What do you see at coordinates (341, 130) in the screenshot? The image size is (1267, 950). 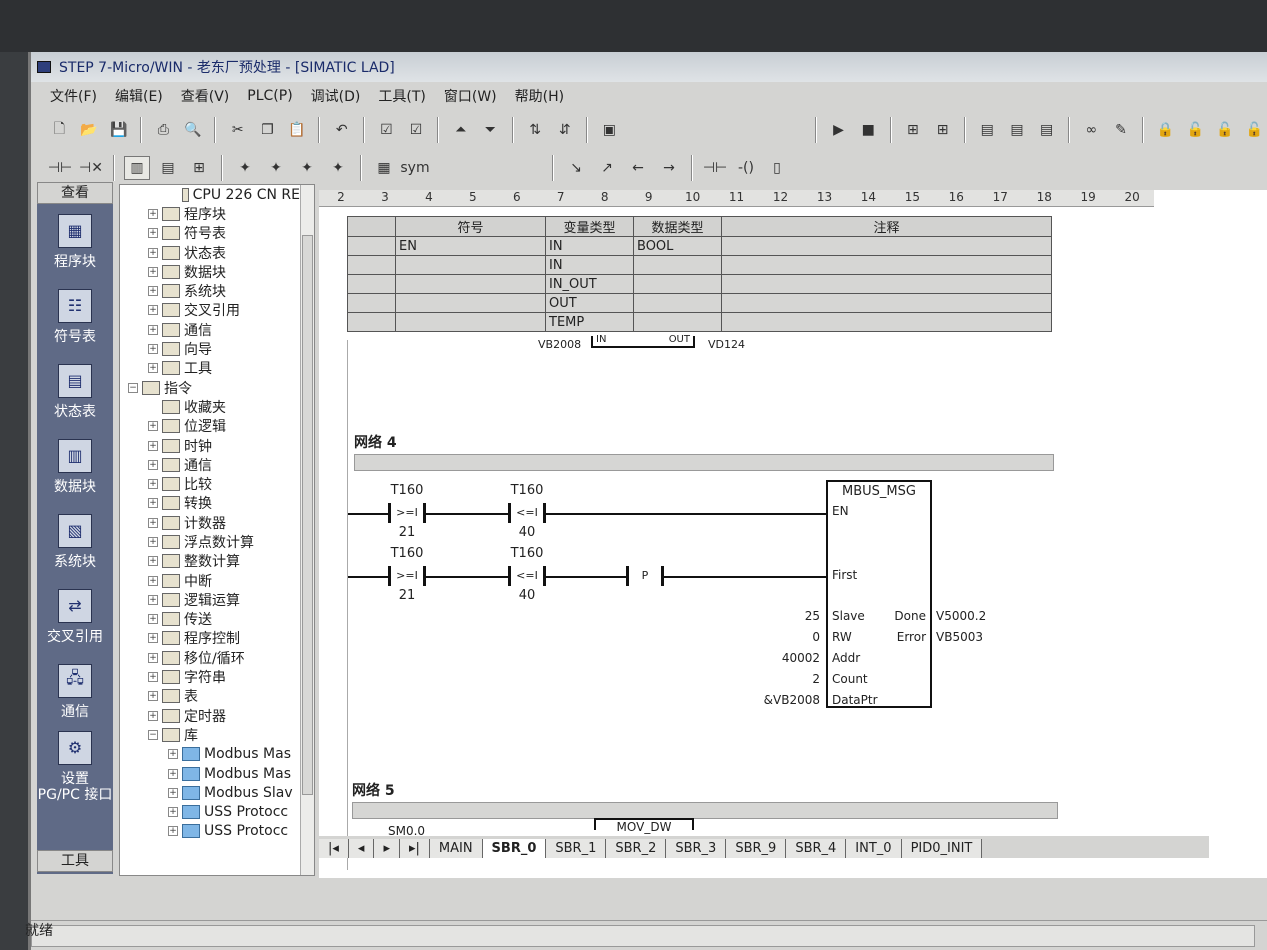 I see `undo-icon: ↶` at bounding box center [341, 130].